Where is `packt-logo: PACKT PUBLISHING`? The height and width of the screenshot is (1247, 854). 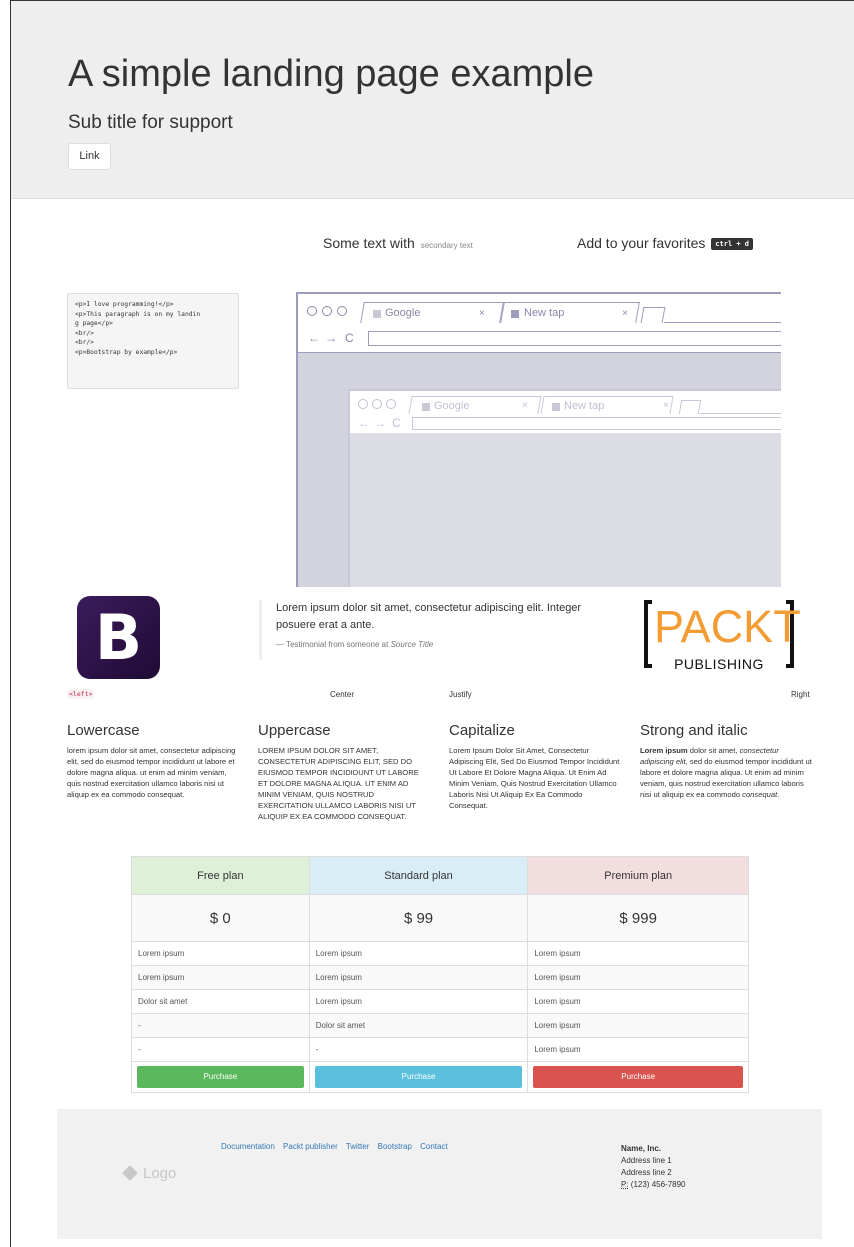 packt-logo: PACKT PUBLISHING is located at coordinates (722, 635).